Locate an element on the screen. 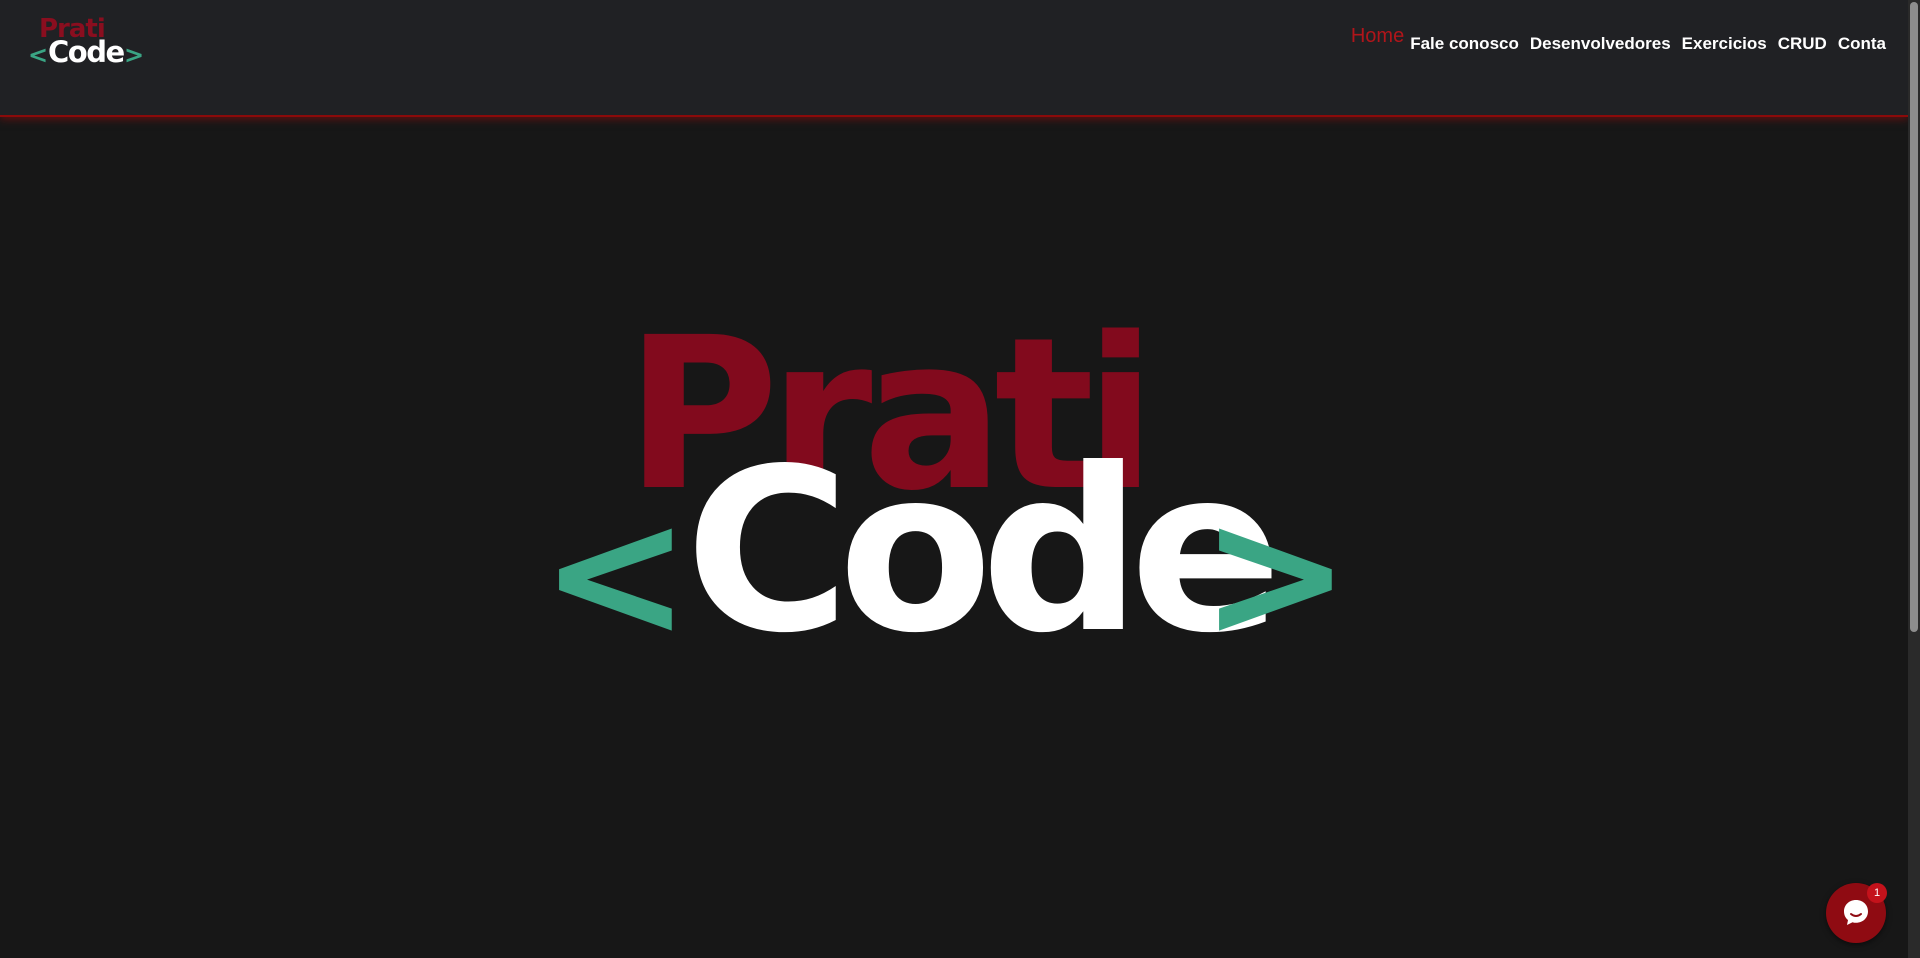  vertical-scrollbar is located at coordinates (1914, 479).